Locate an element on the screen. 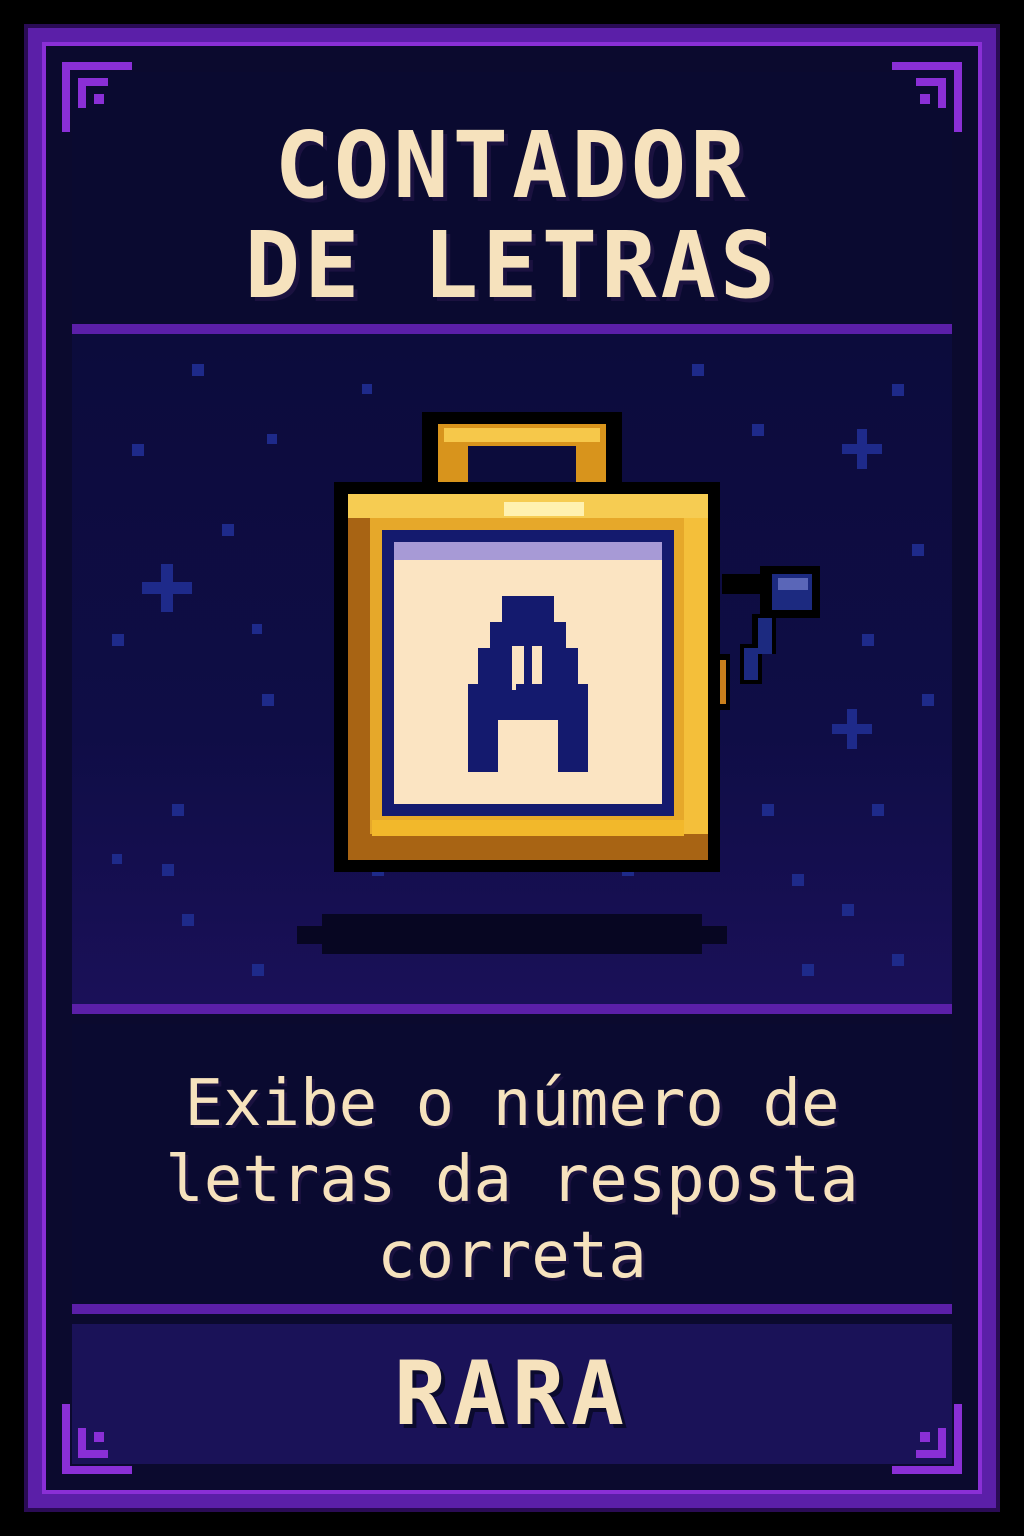 This screenshot has height=1536, width=1024. letter-counter-device-icon is located at coordinates (577, 642).